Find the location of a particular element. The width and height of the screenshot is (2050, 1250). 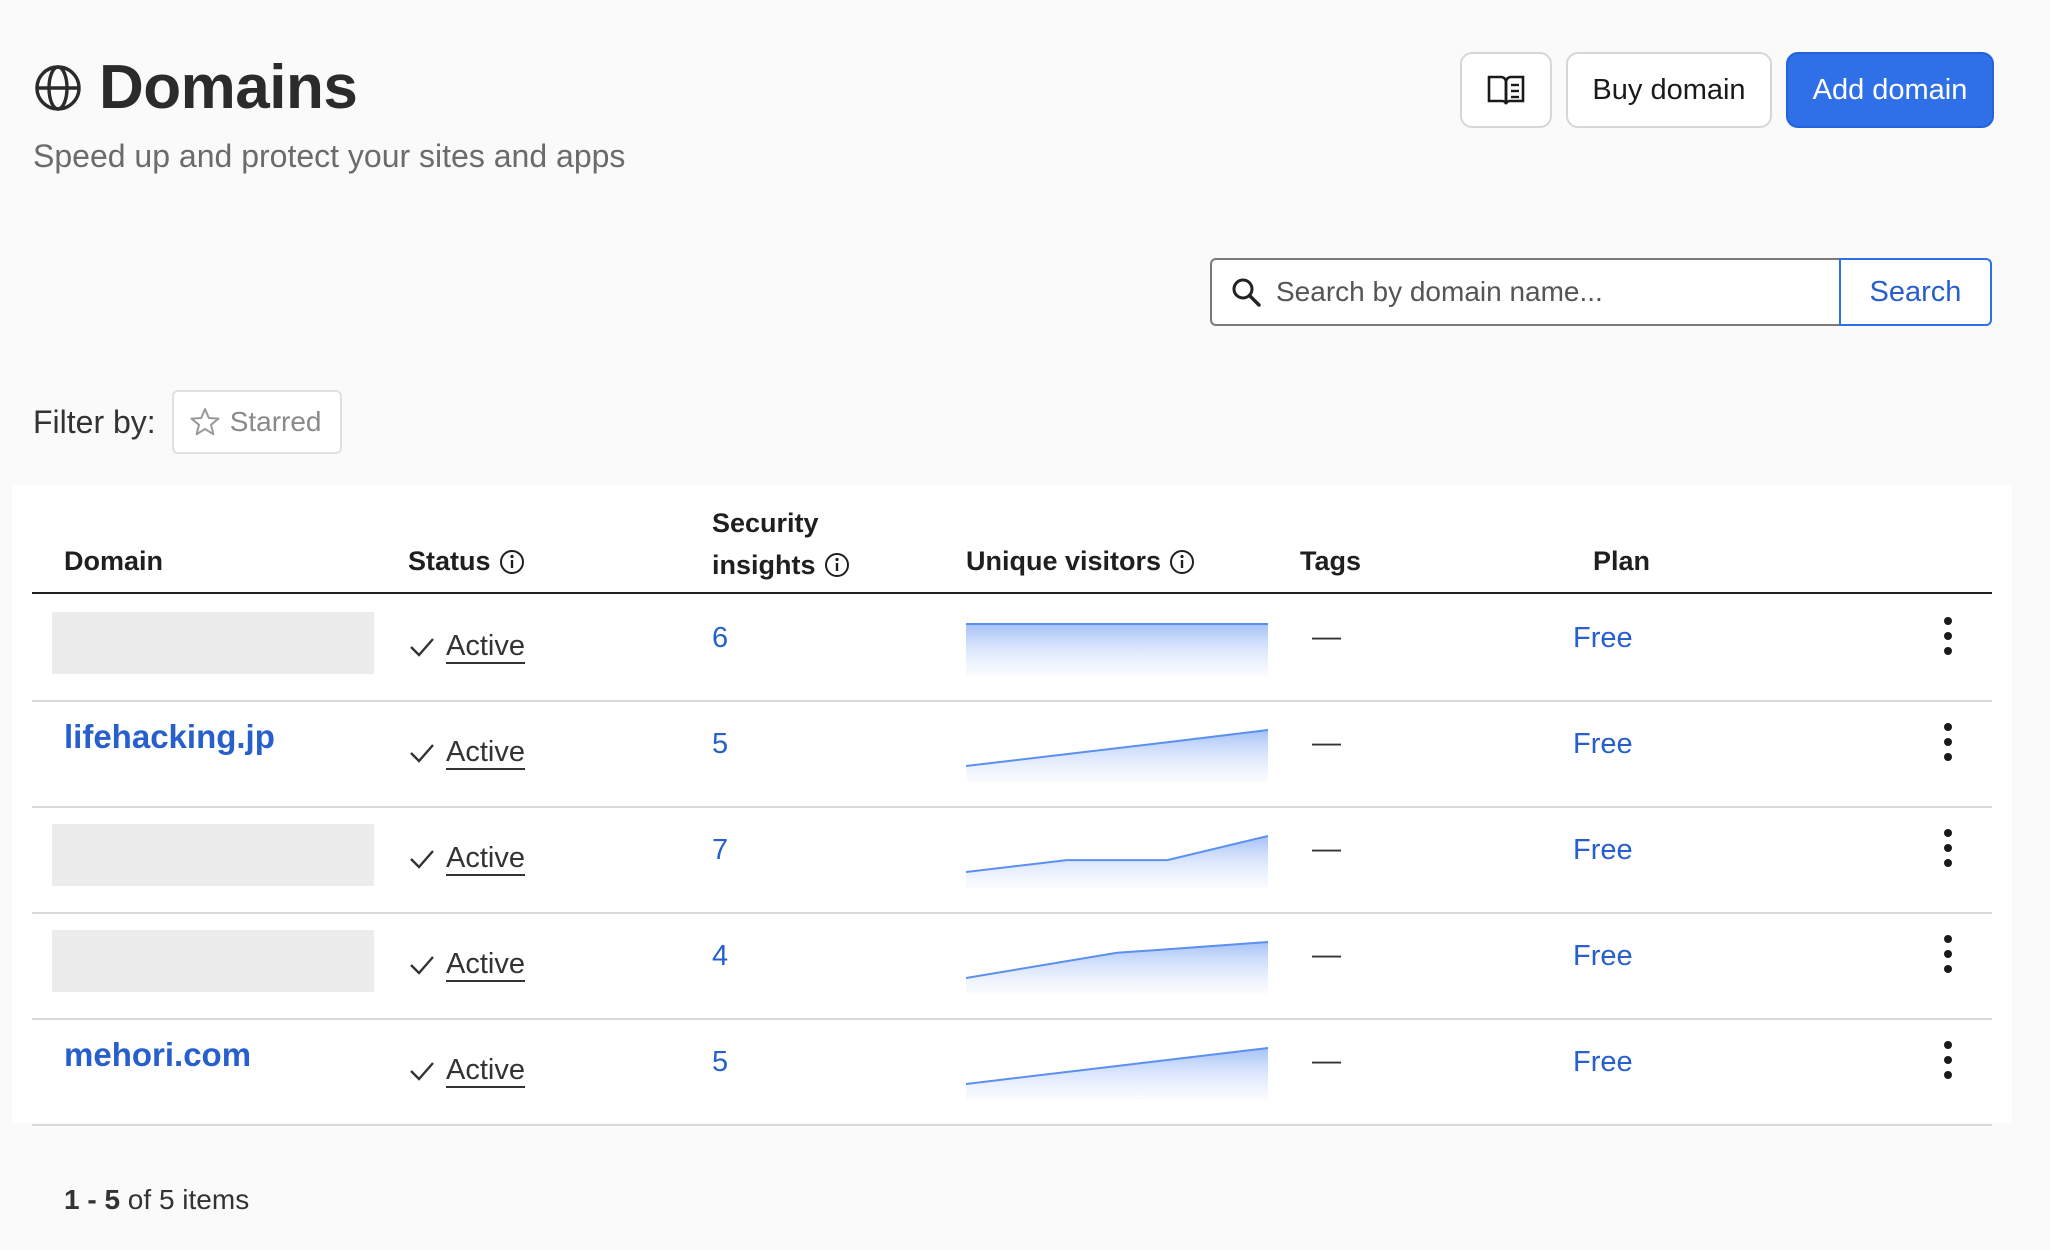

starred-filter-label: Starred is located at coordinates (275, 421).